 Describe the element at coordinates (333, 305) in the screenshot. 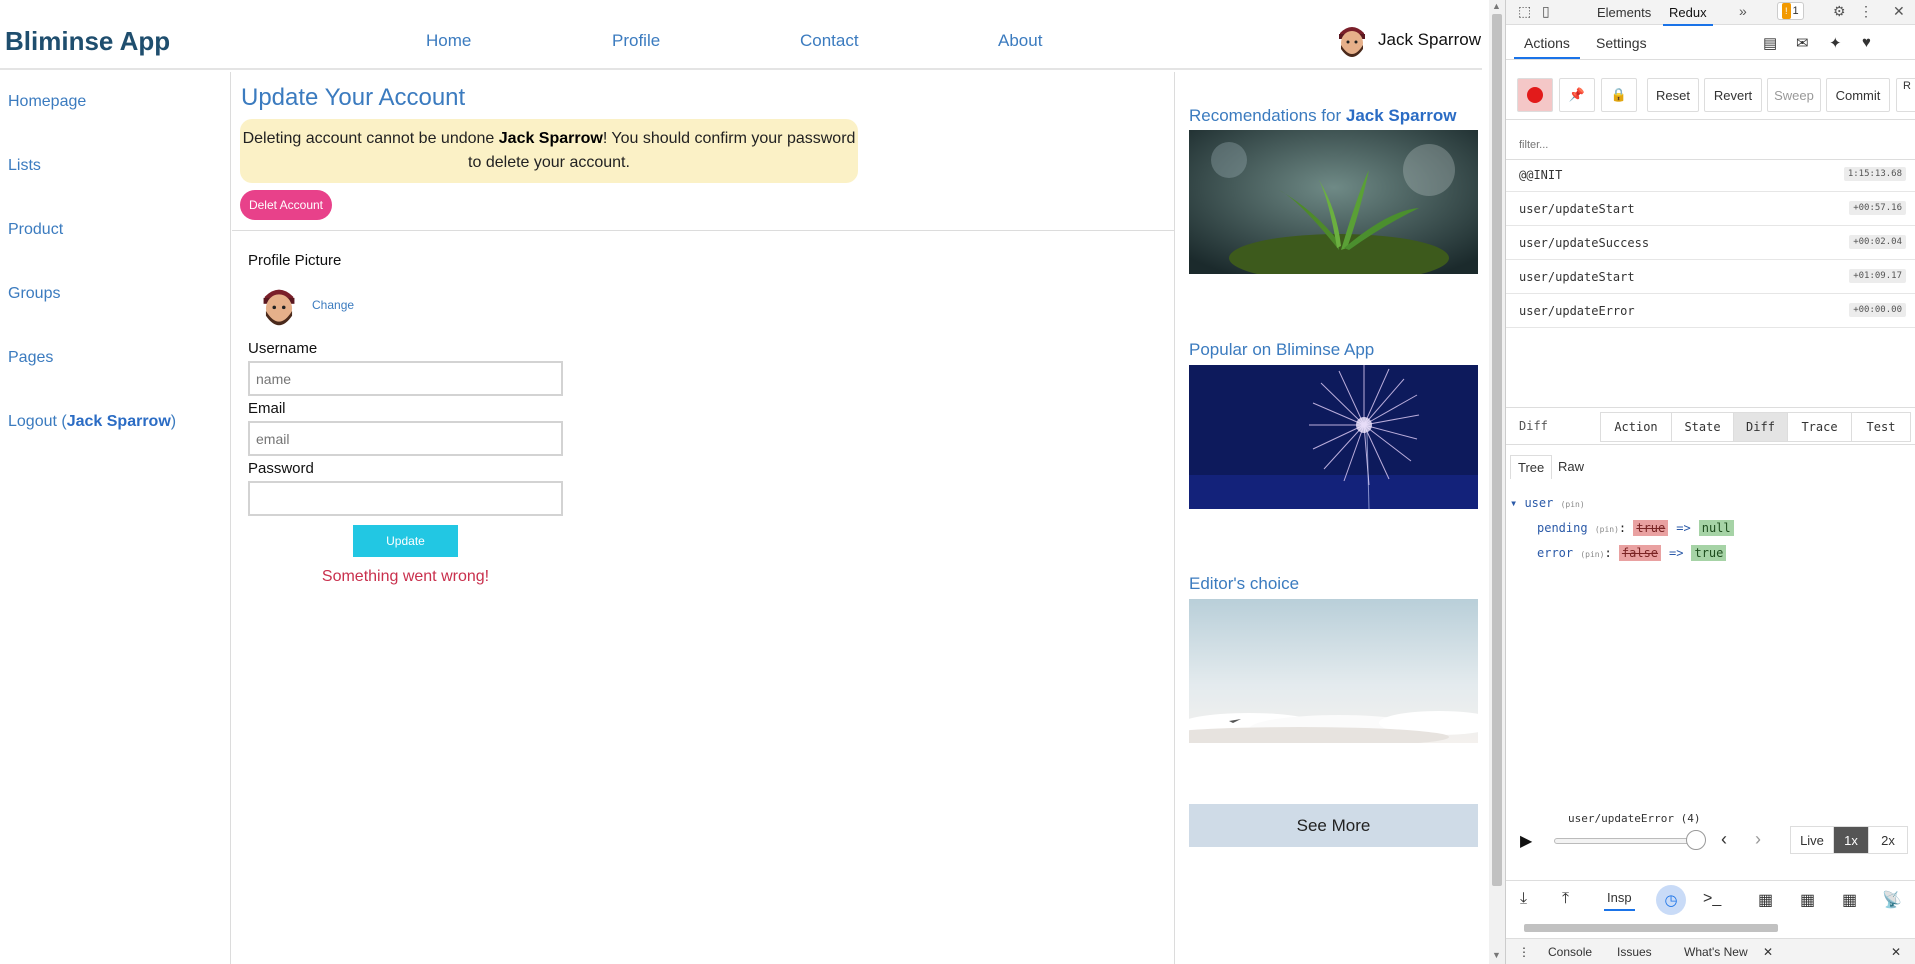

I see `change-picture-link: Change` at that location.